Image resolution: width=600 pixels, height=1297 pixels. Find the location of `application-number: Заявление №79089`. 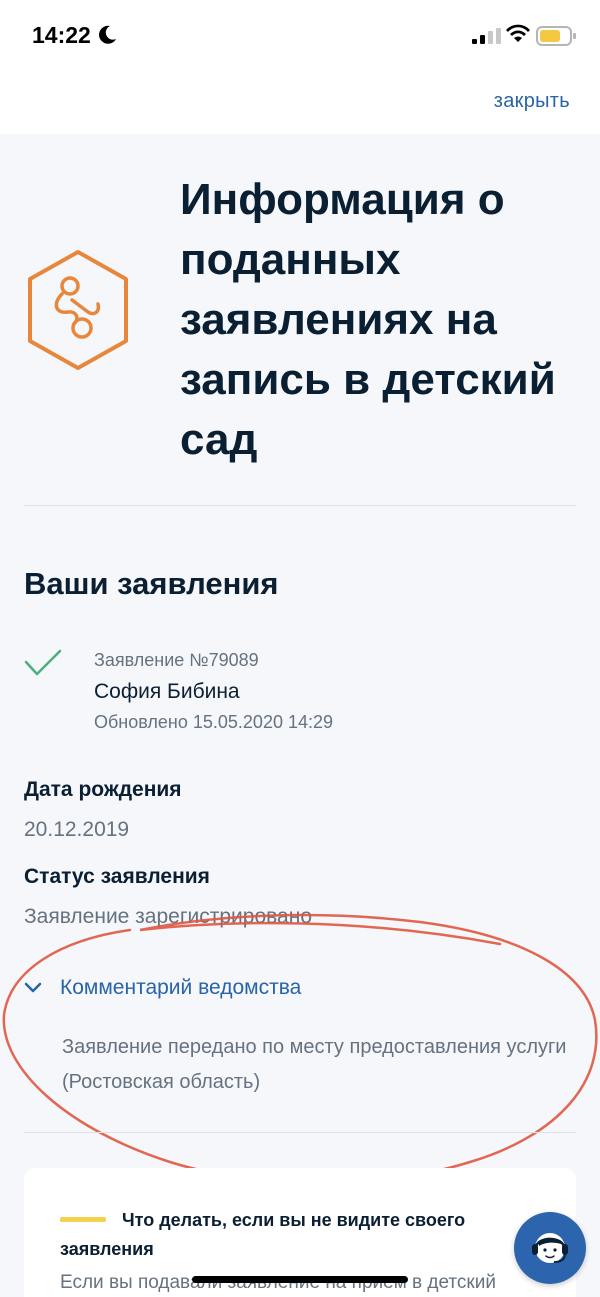

application-number: Заявление №79089 is located at coordinates (176, 660).